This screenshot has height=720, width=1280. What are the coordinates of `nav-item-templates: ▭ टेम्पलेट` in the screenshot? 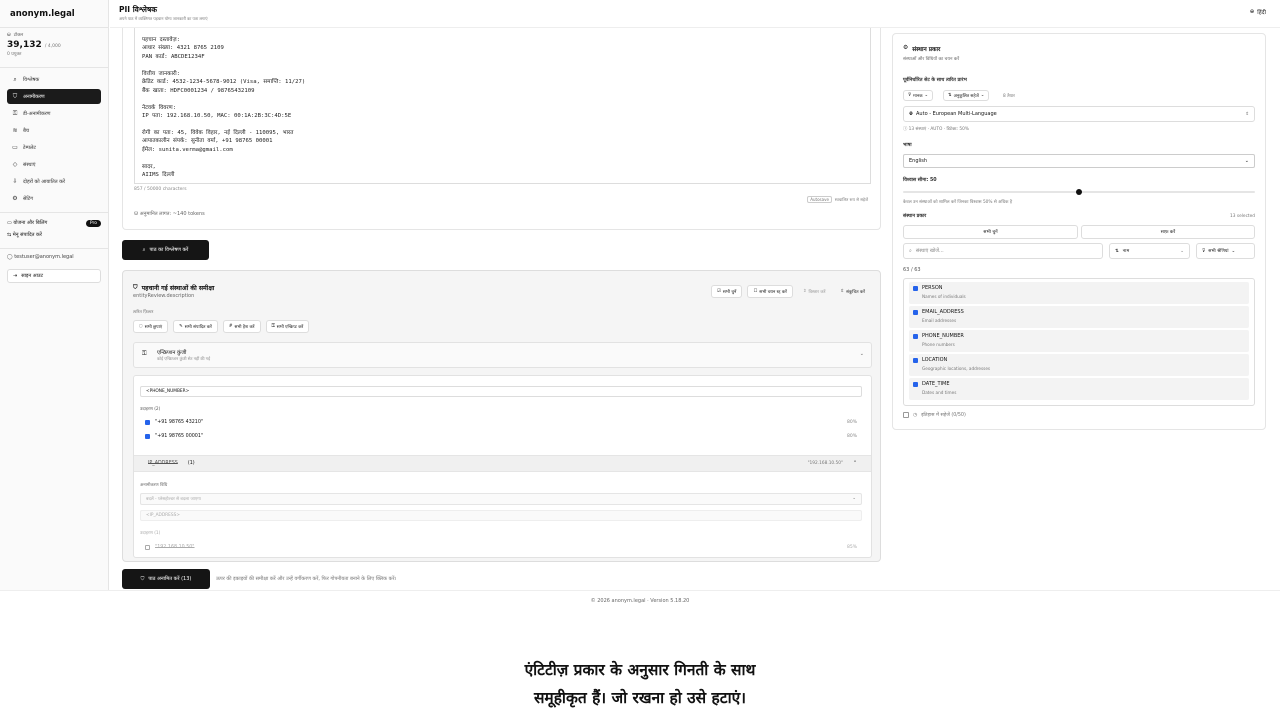 It's located at (54, 147).